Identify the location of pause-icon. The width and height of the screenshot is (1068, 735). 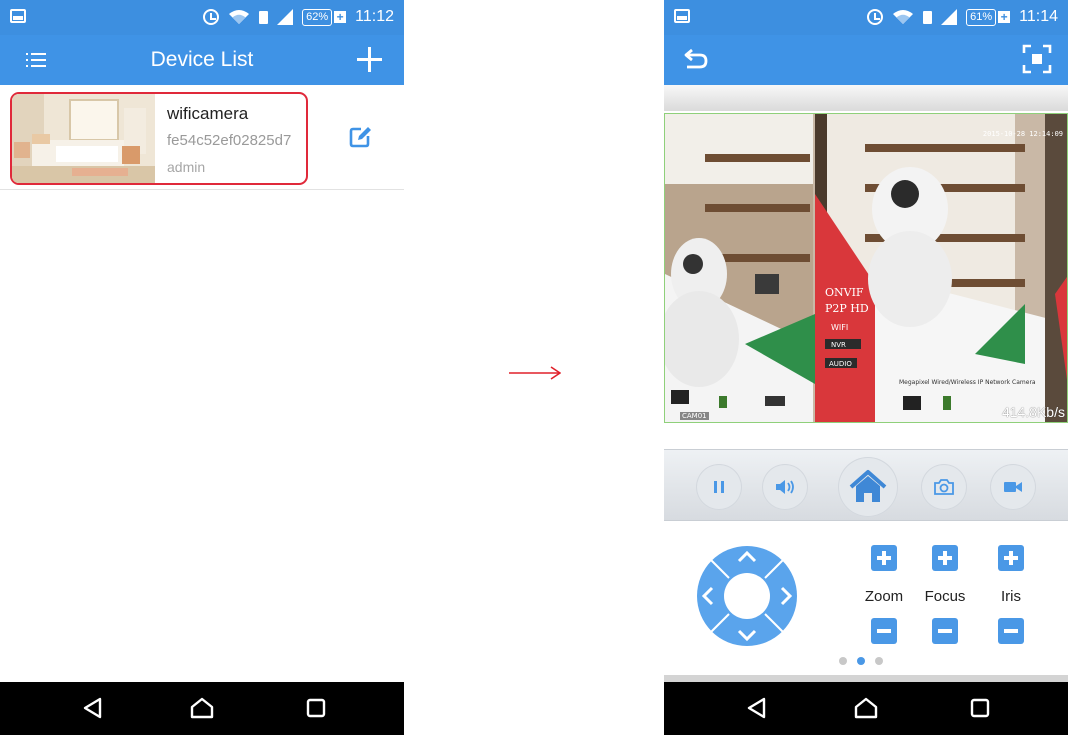
(719, 487).